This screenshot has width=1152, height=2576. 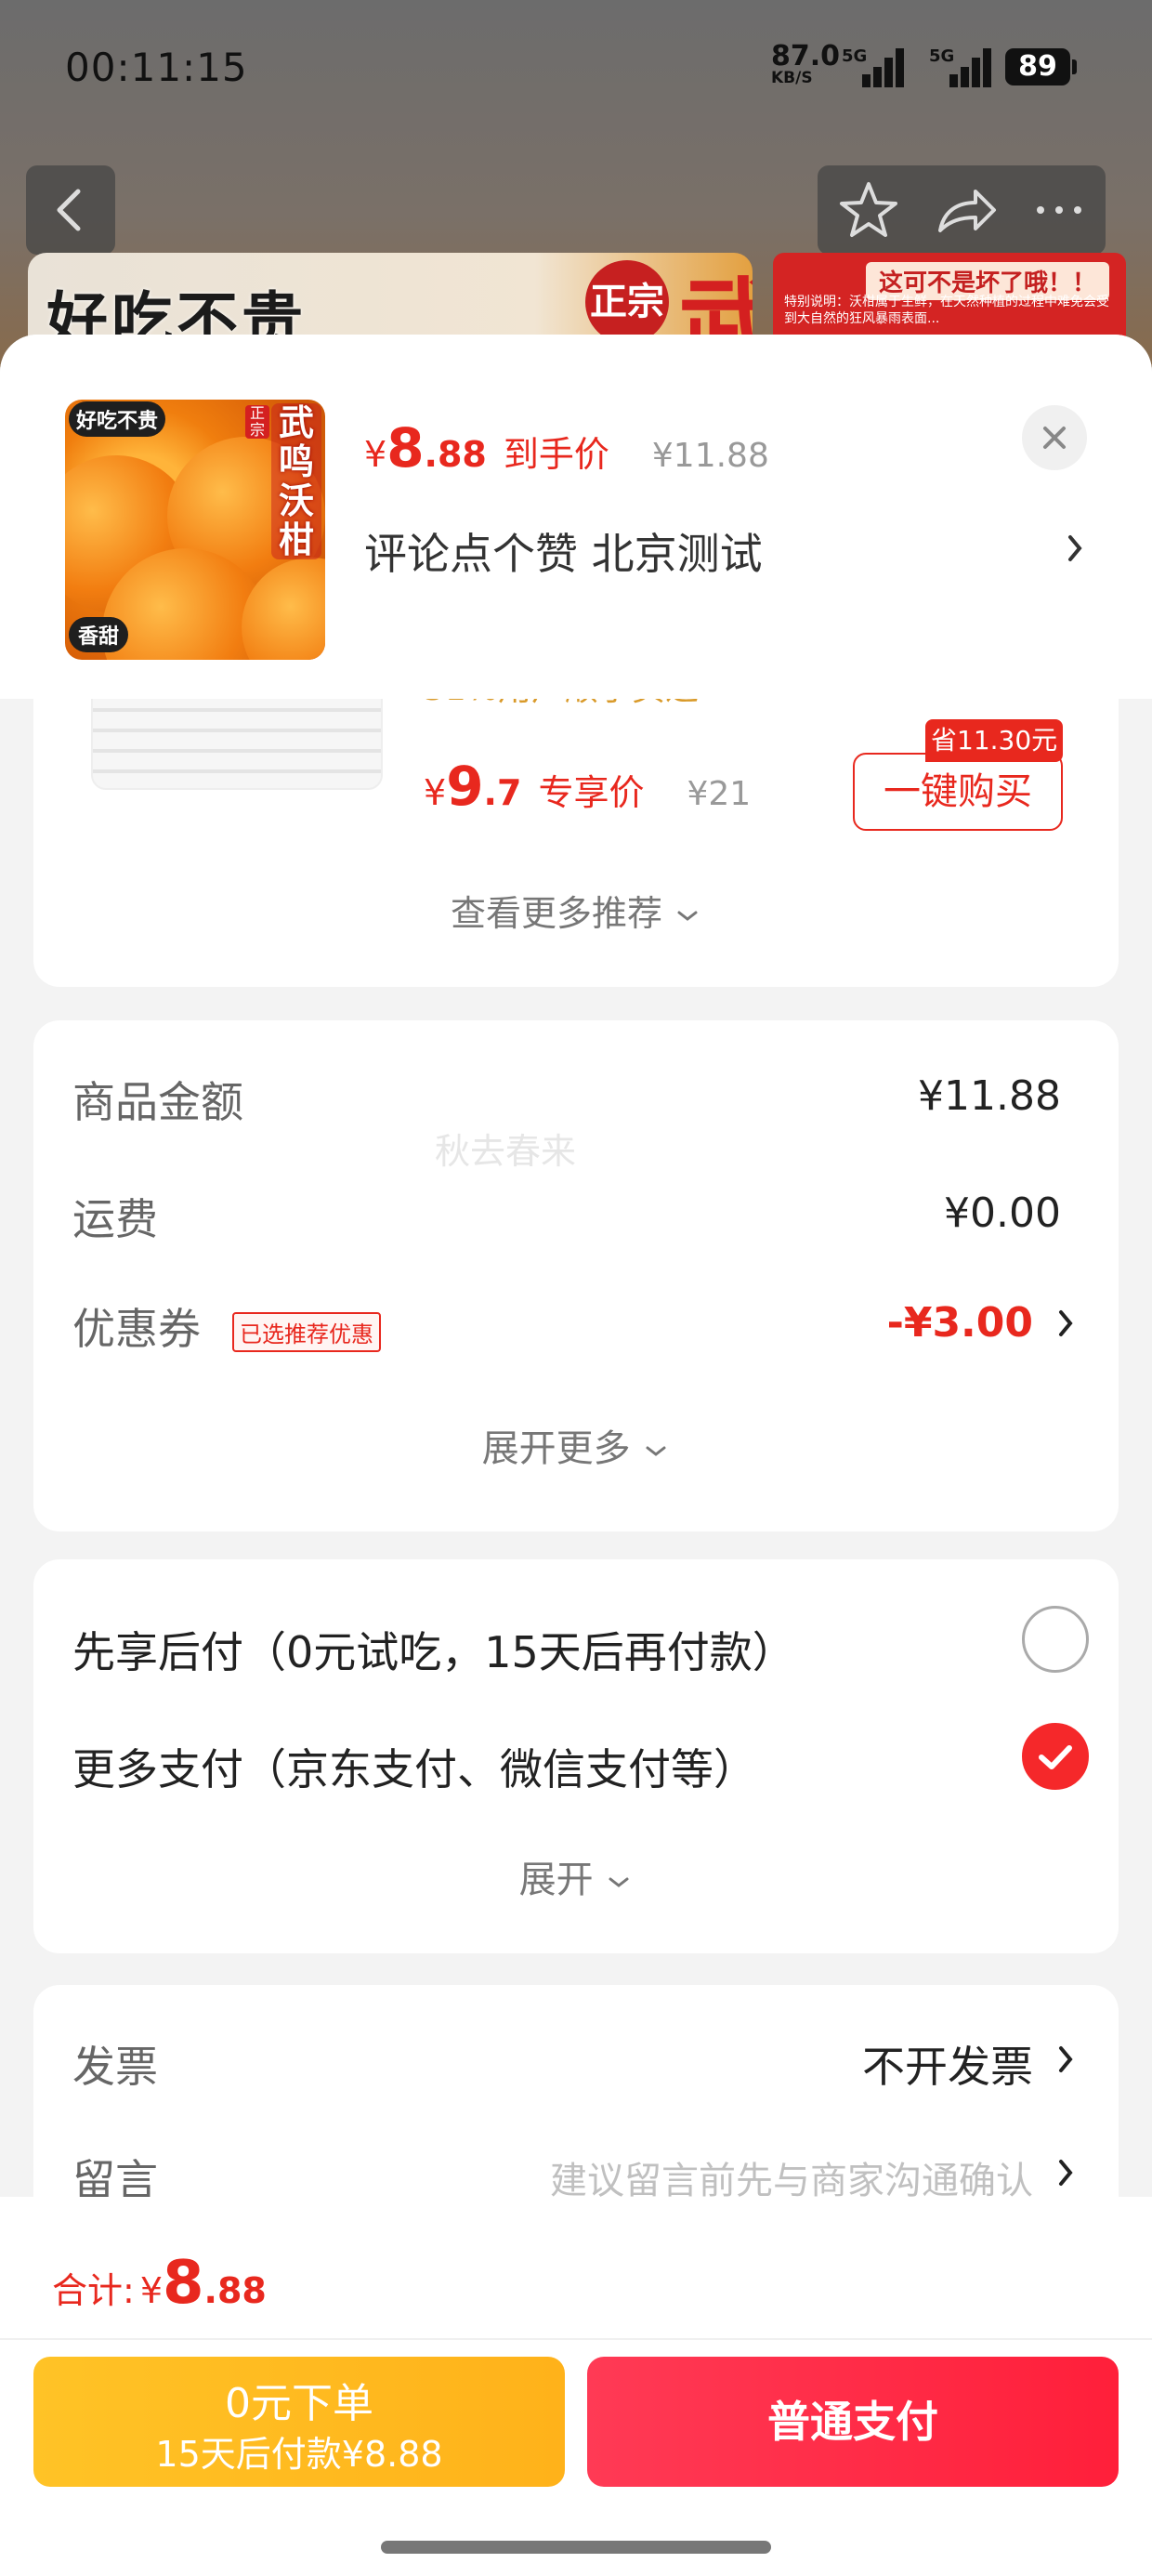 What do you see at coordinates (556, 1880) in the screenshot?
I see `expand-payment-label: 展开` at bounding box center [556, 1880].